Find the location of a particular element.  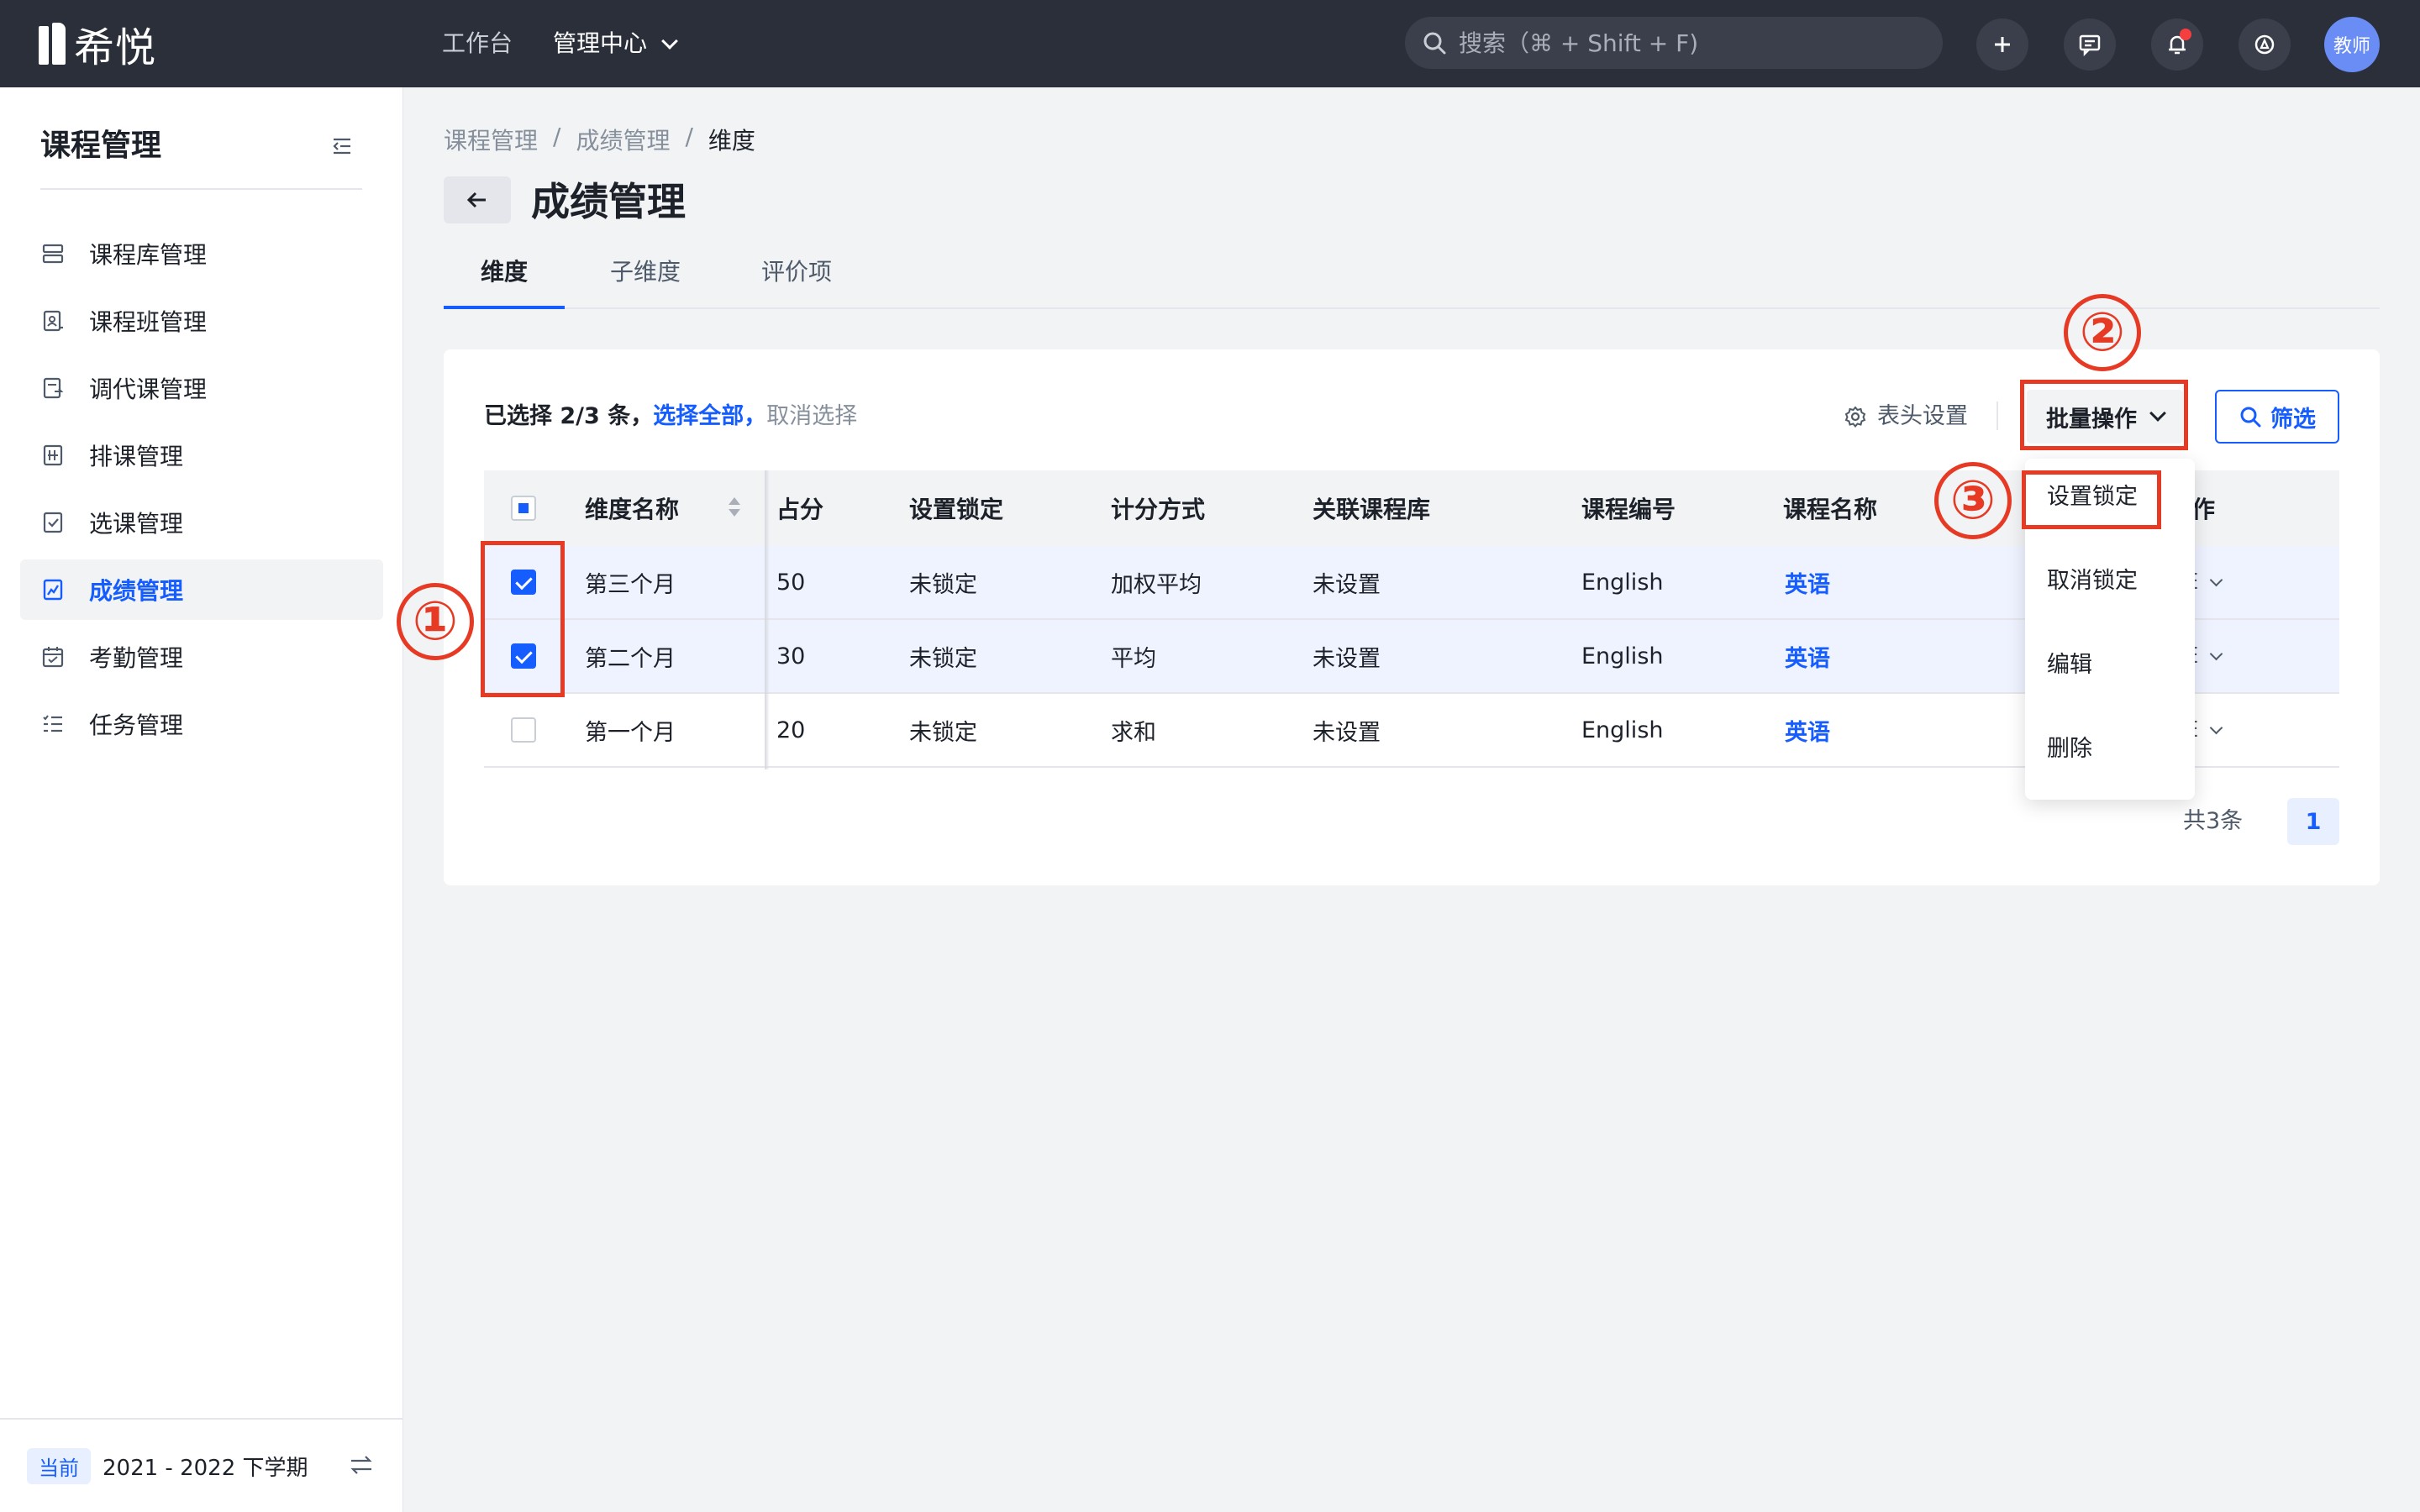

sidebar-item-course-library: 课程库管理 is located at coordinates (202, 253).